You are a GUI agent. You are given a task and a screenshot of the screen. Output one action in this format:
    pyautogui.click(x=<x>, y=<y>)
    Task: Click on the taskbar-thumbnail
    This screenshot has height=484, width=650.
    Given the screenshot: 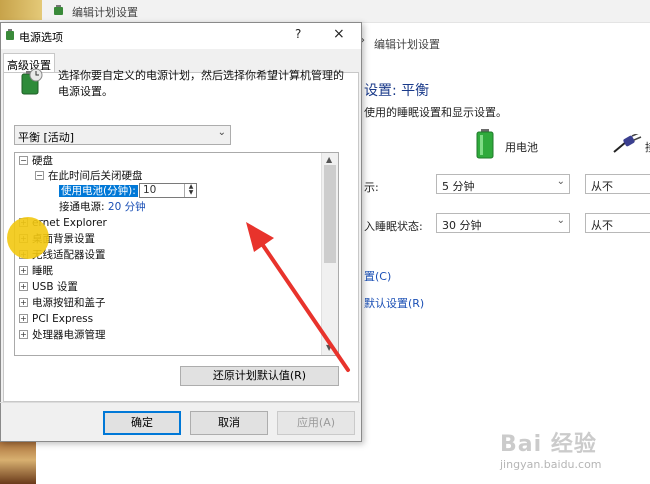 What is the action you would take?
    pyautogui.click(x=21, y=10)
    